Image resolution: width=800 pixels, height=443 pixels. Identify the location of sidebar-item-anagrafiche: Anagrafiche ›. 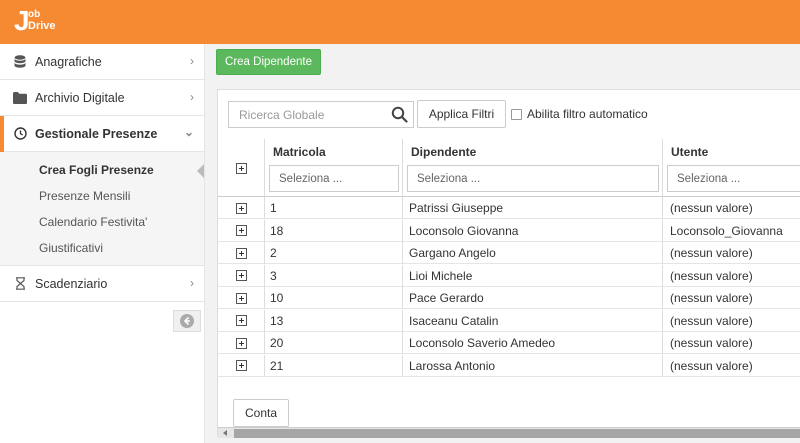
(102, 62).